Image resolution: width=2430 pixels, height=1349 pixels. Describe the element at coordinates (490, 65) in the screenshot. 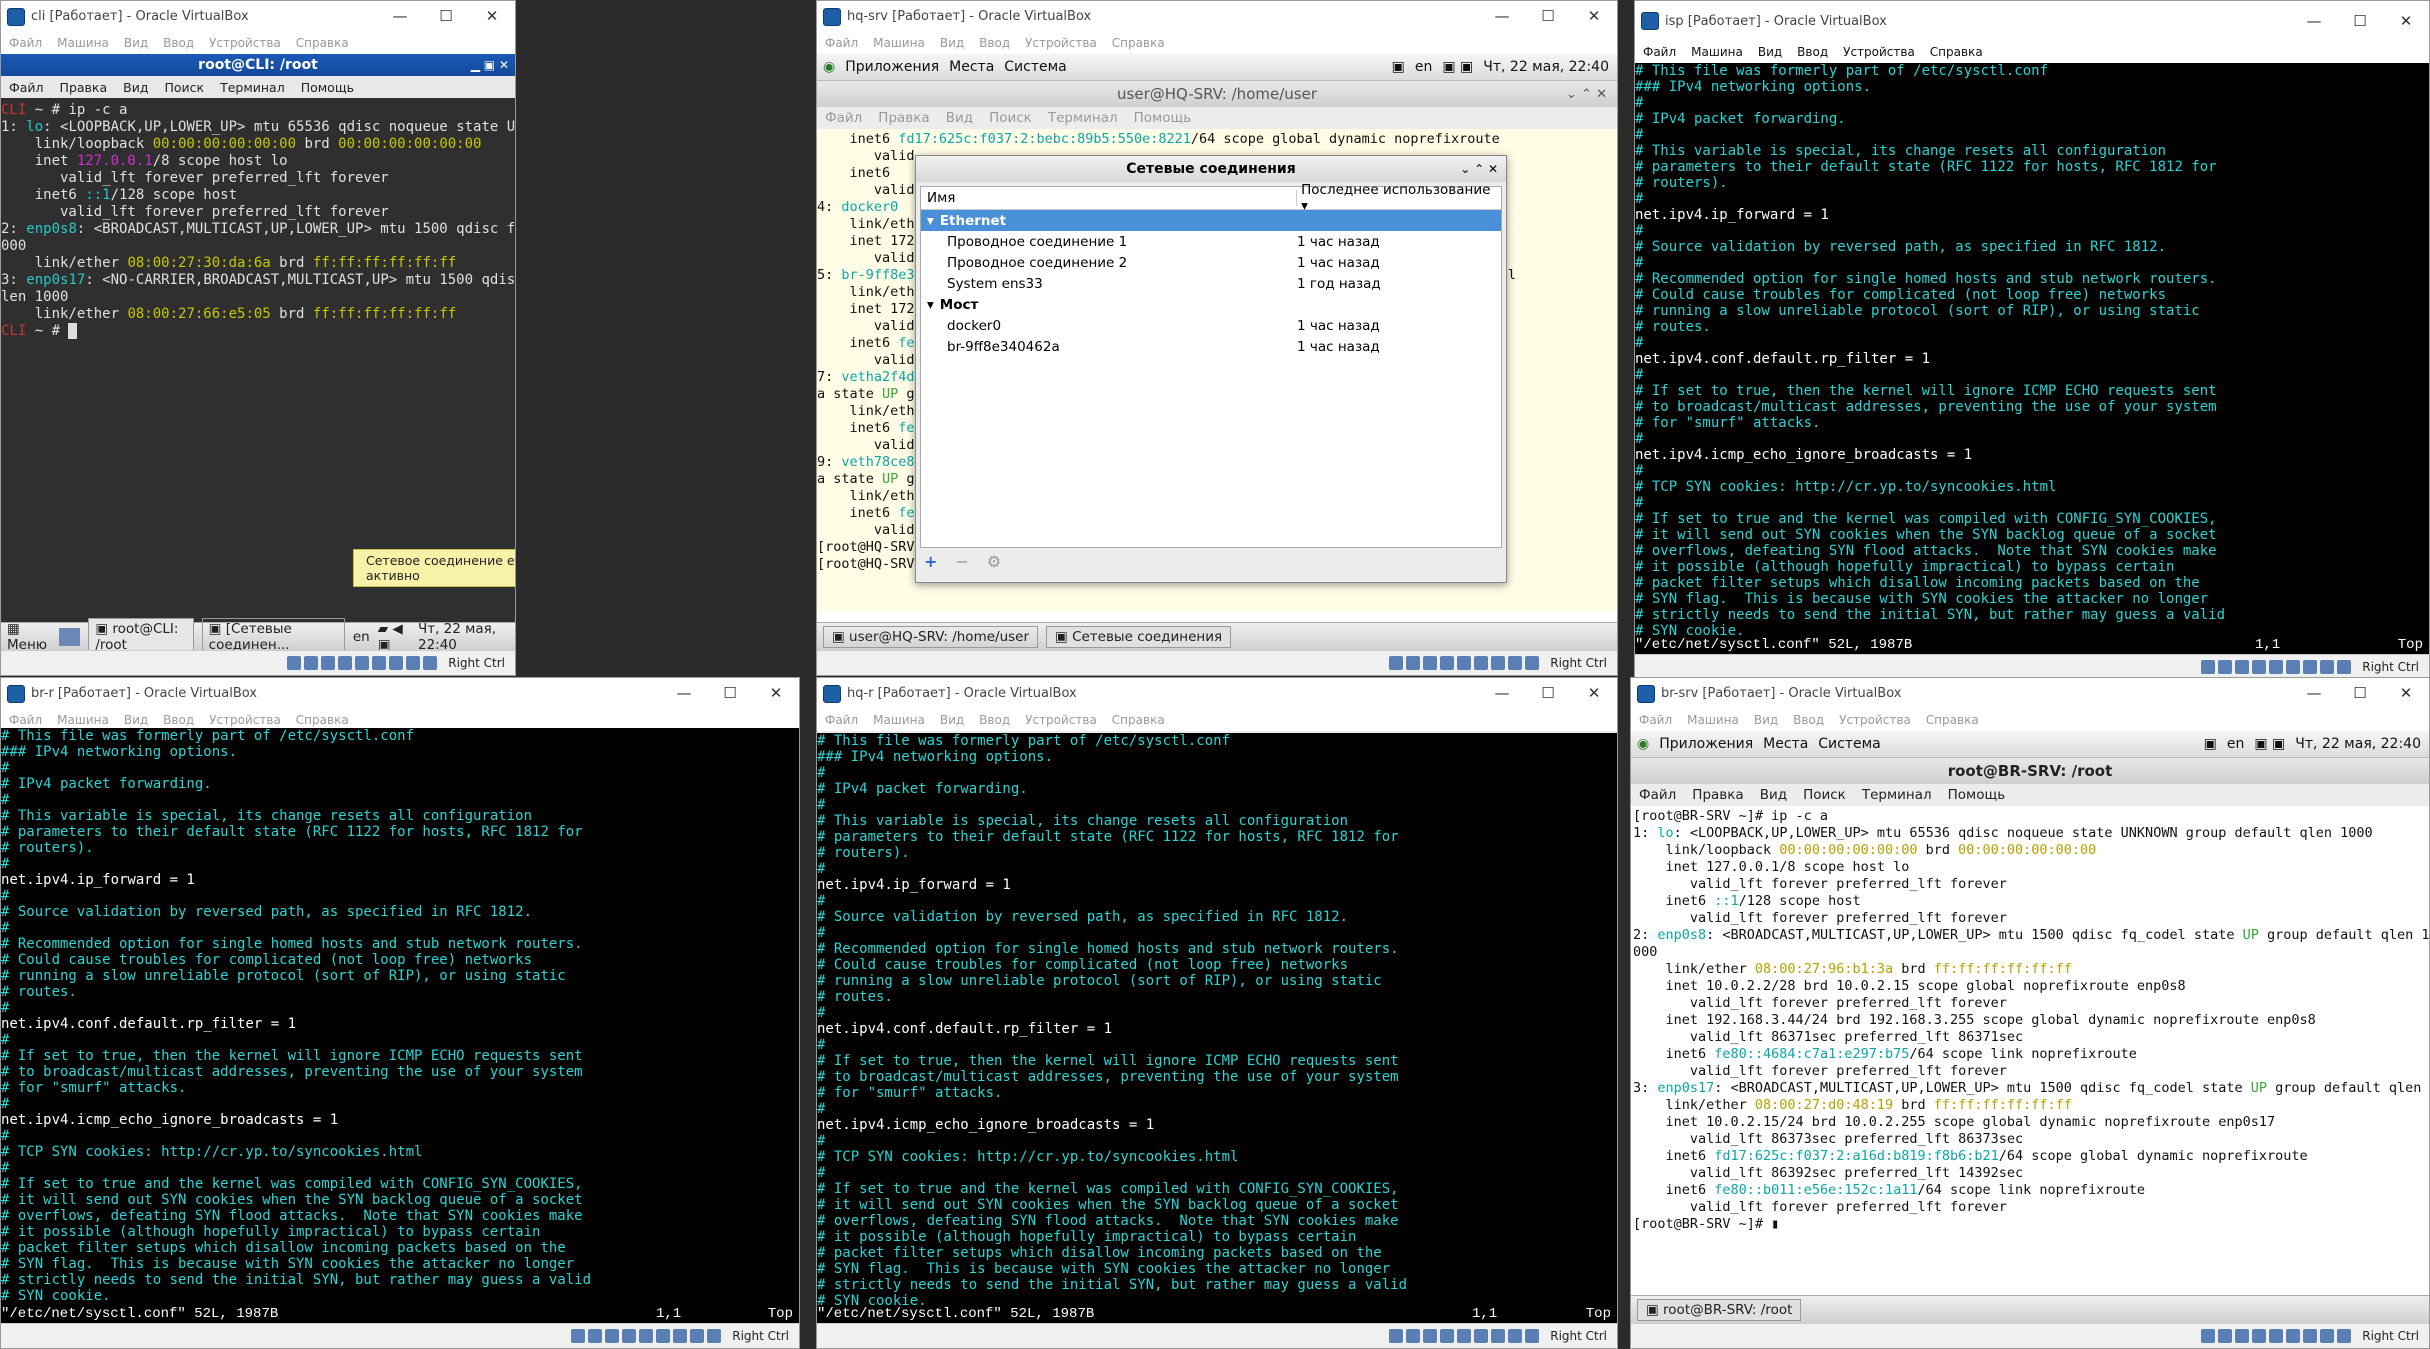

I see `terminal-controls: ▁ ▣ ✕` at that location.